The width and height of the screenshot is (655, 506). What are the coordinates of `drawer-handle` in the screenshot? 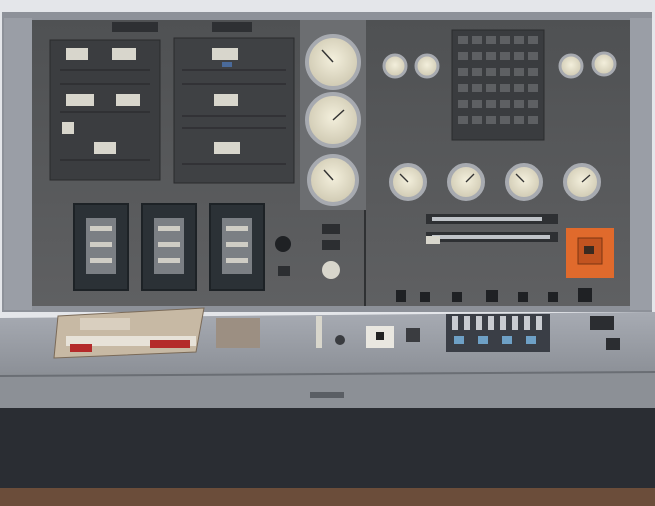 It's located at (327, 395).